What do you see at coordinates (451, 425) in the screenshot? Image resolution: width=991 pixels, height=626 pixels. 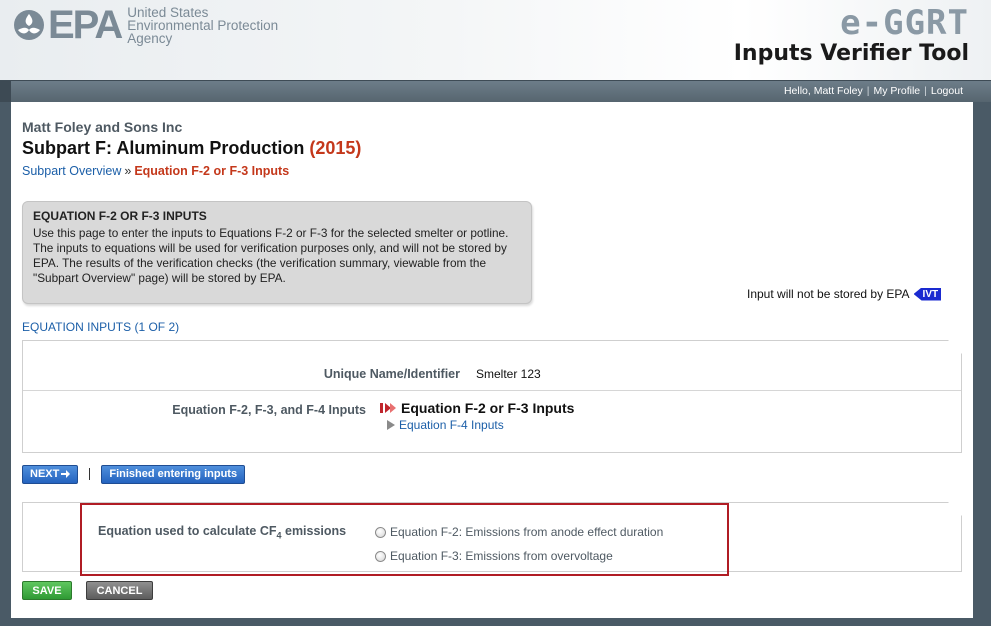 I see `equation-f4-link: Equation F-4 Inputs` at bounding box center [451, 425].